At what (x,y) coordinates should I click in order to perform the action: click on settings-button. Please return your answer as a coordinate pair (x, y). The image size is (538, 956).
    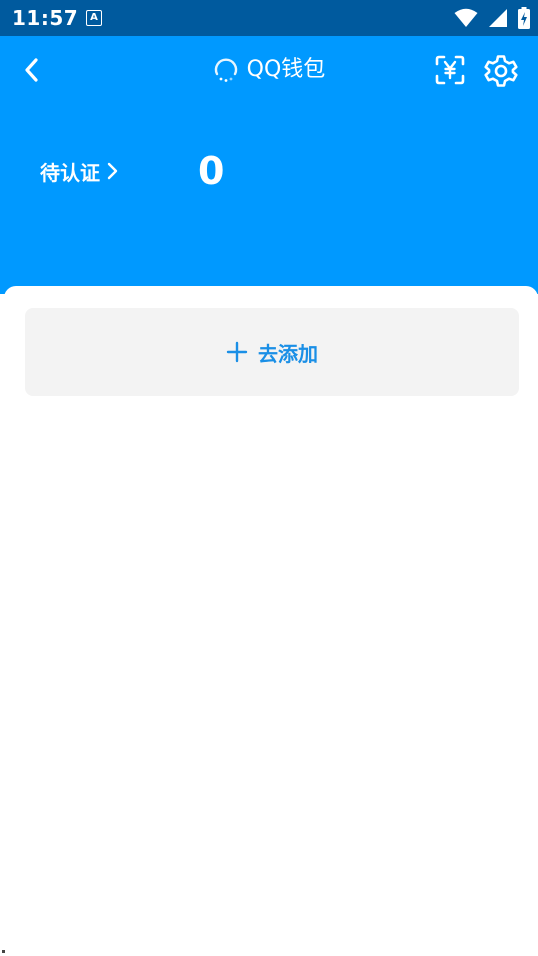
    Looking at the image, I should click on (501, 71).